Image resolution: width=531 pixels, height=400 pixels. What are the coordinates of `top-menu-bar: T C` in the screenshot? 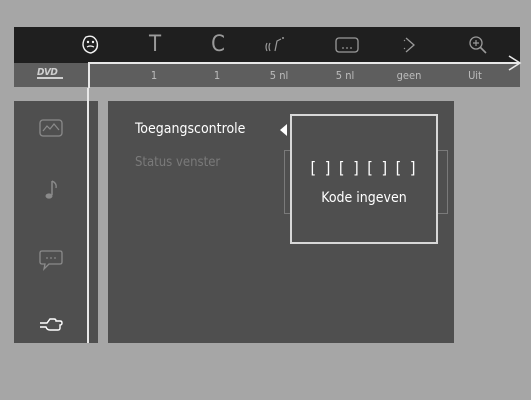 It's located at (267, 45).